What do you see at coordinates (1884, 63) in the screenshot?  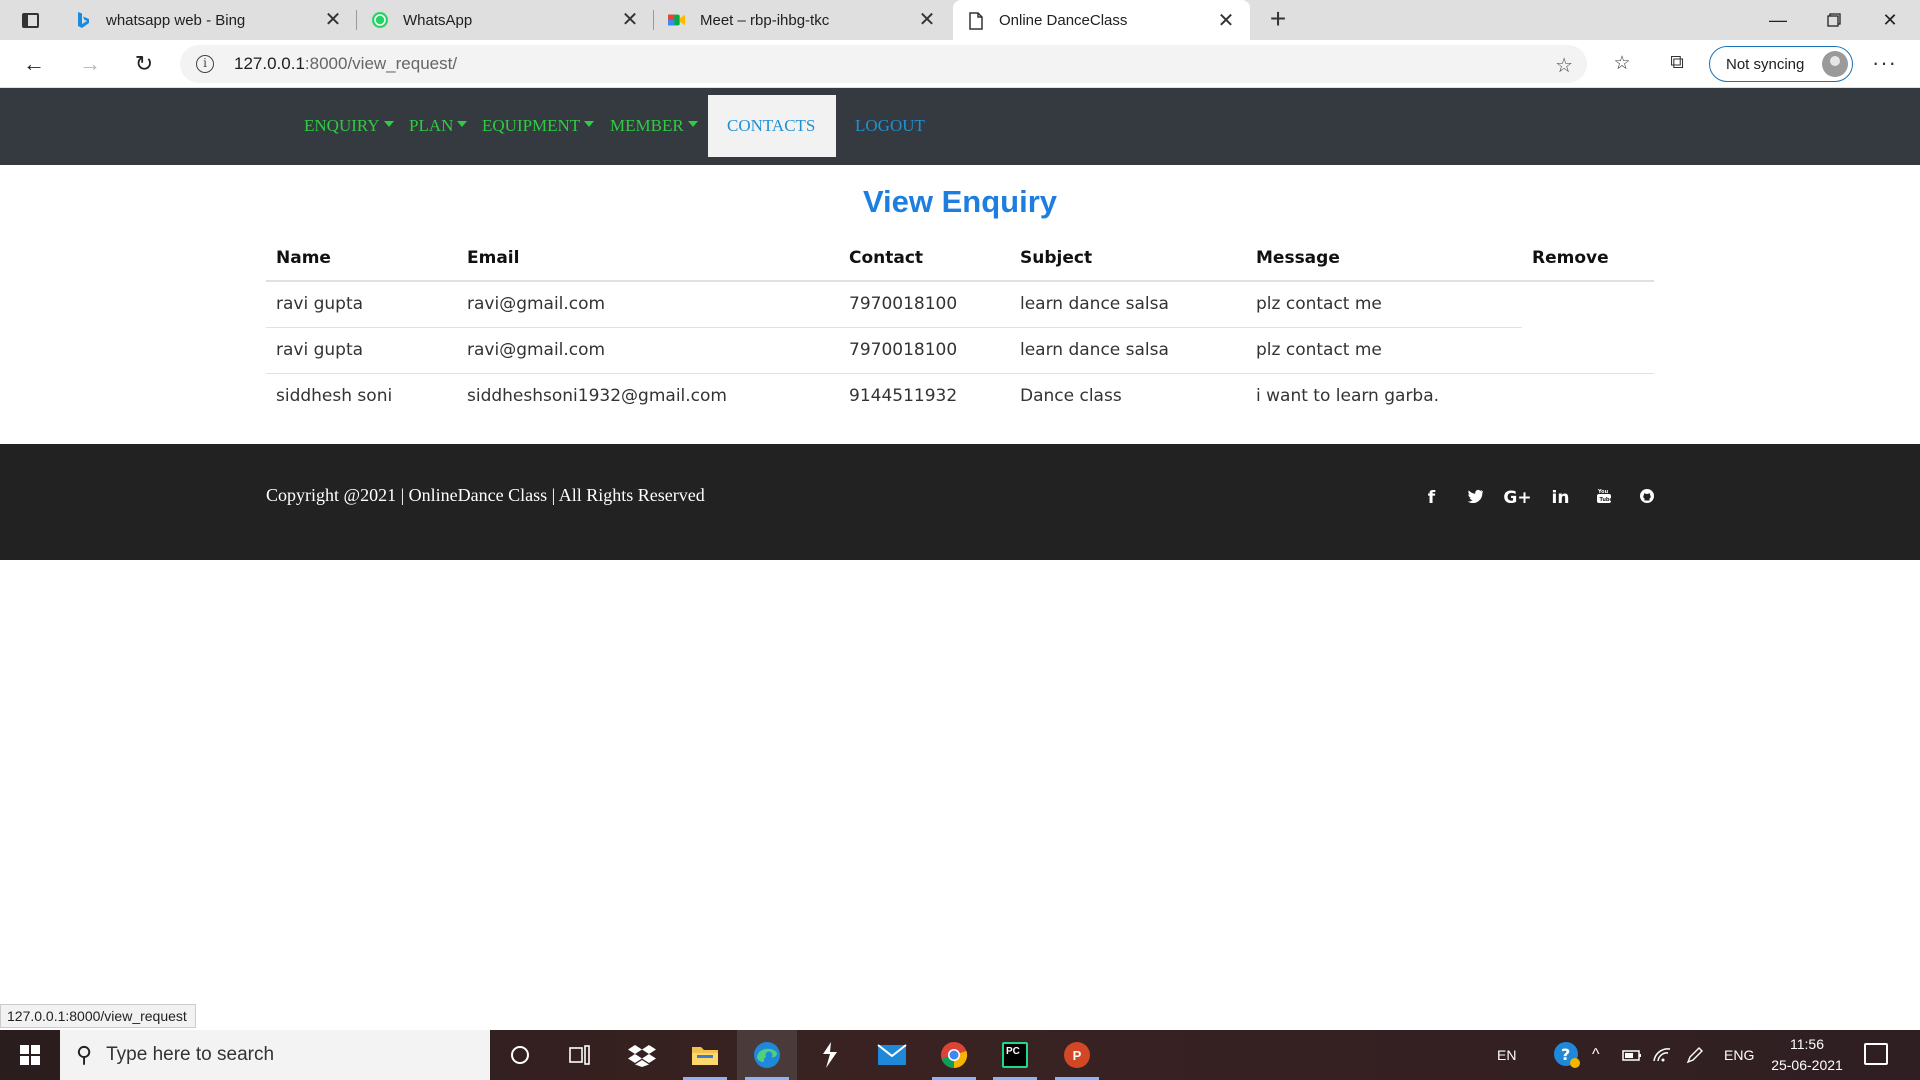 I see `more-icon: ···` at bounding box center [1884, 63].